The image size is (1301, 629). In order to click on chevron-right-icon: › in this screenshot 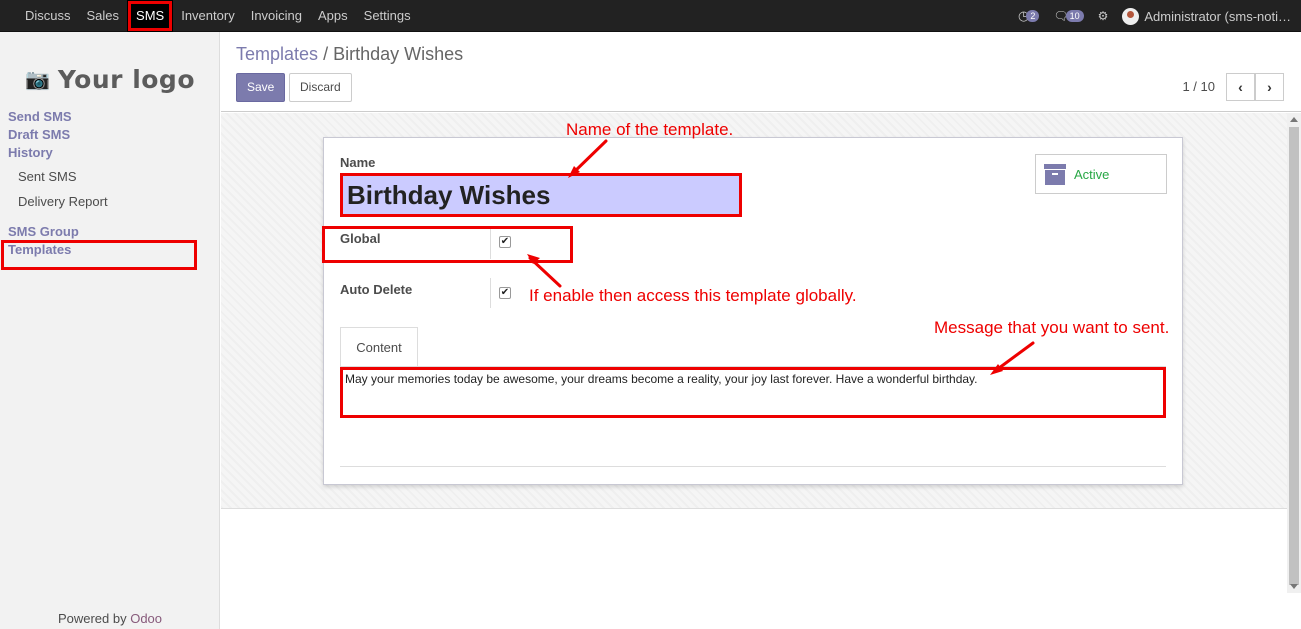, I will do `click(1269, 87)`.